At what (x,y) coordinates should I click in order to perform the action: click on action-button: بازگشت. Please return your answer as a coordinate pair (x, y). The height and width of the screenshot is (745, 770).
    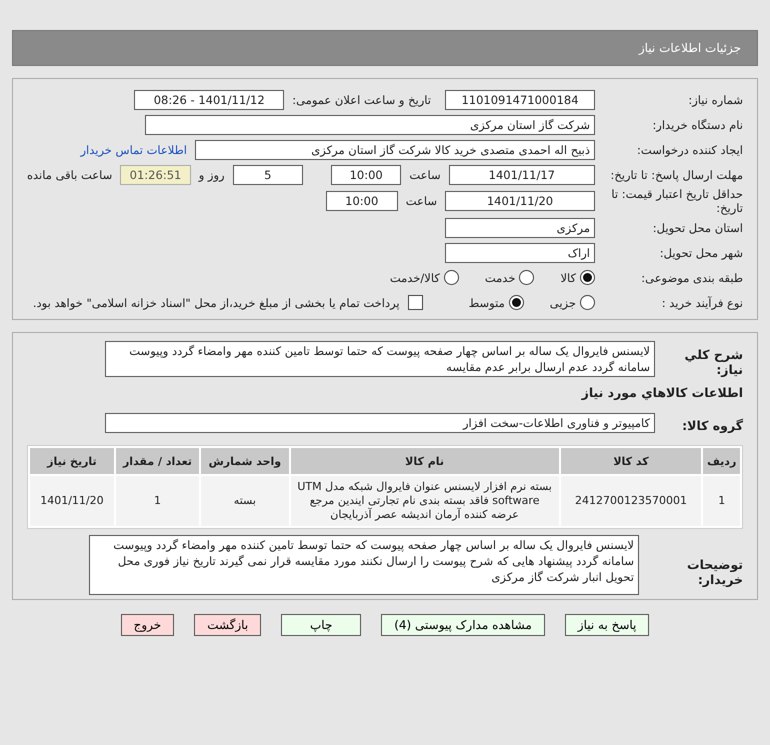
    Looking at the image, I should click on (228, 625).